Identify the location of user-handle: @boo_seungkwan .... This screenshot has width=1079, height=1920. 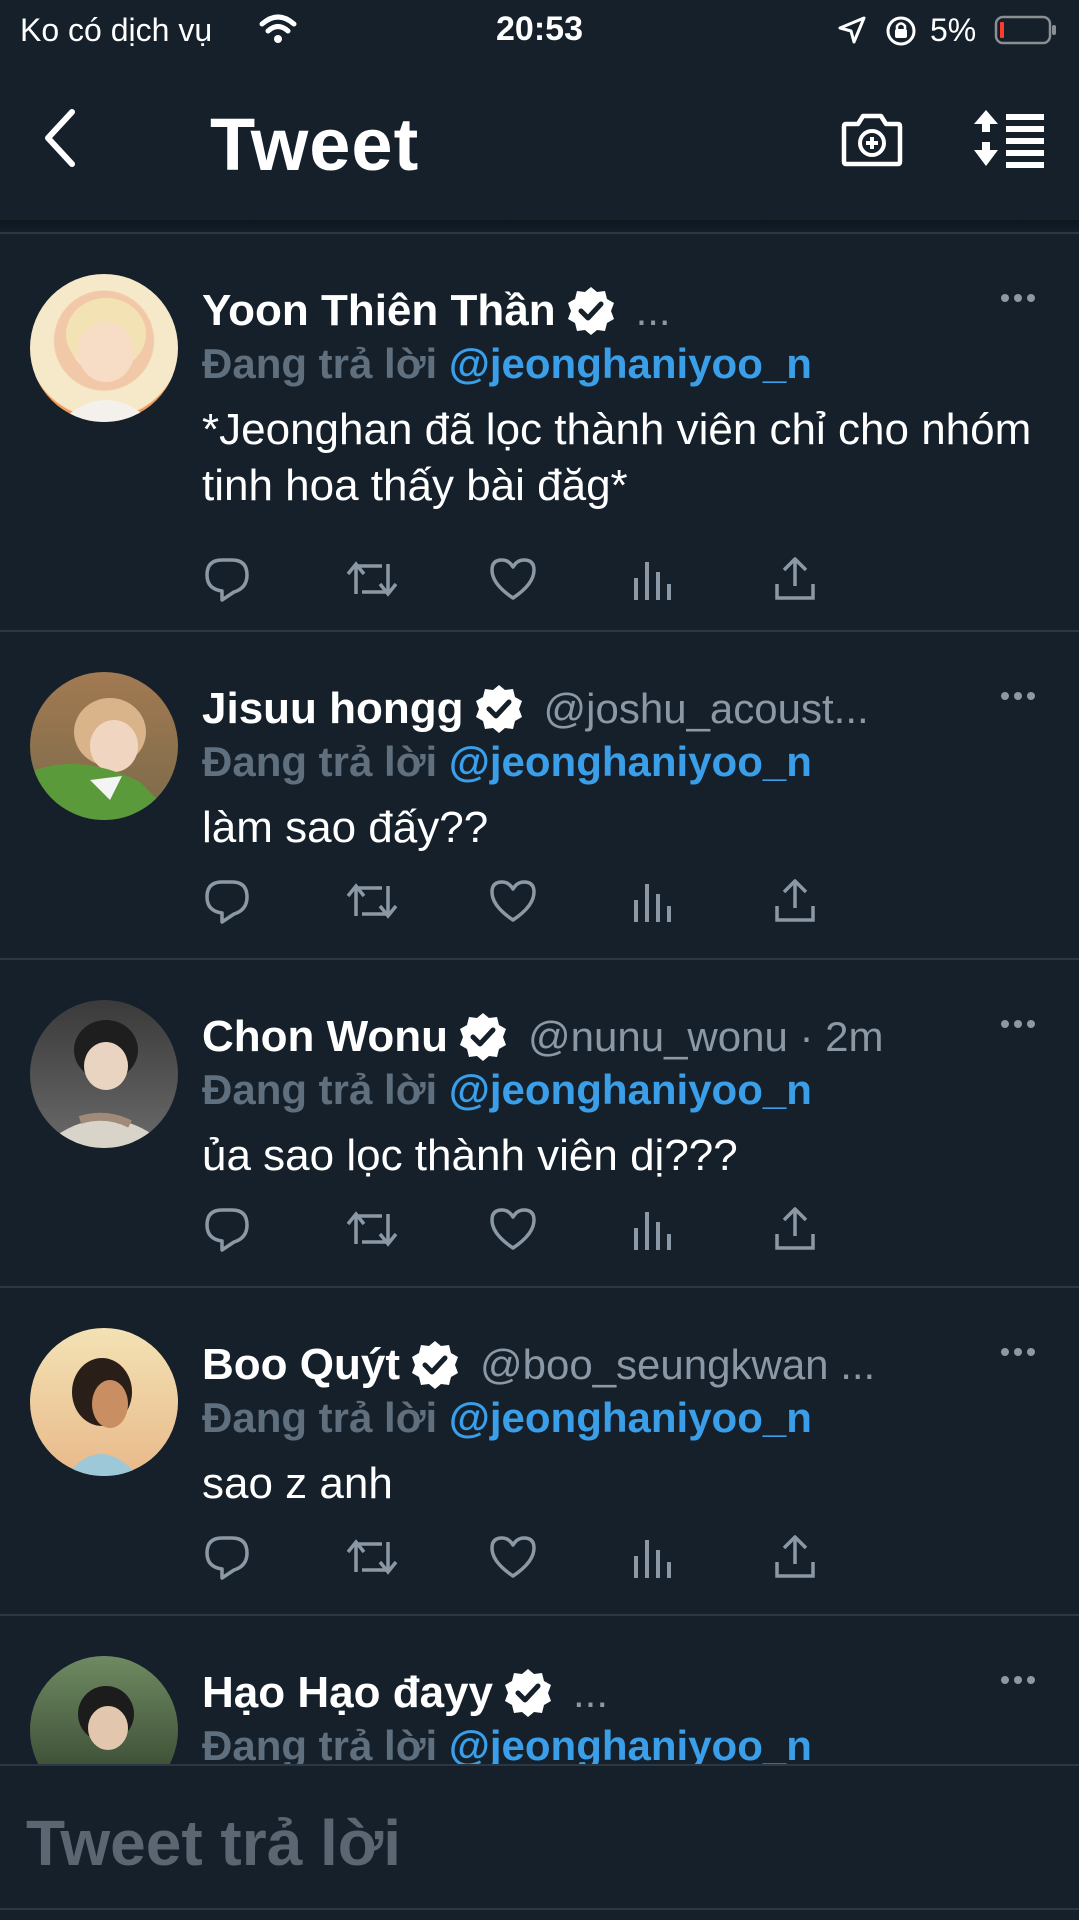
(677, 1365).